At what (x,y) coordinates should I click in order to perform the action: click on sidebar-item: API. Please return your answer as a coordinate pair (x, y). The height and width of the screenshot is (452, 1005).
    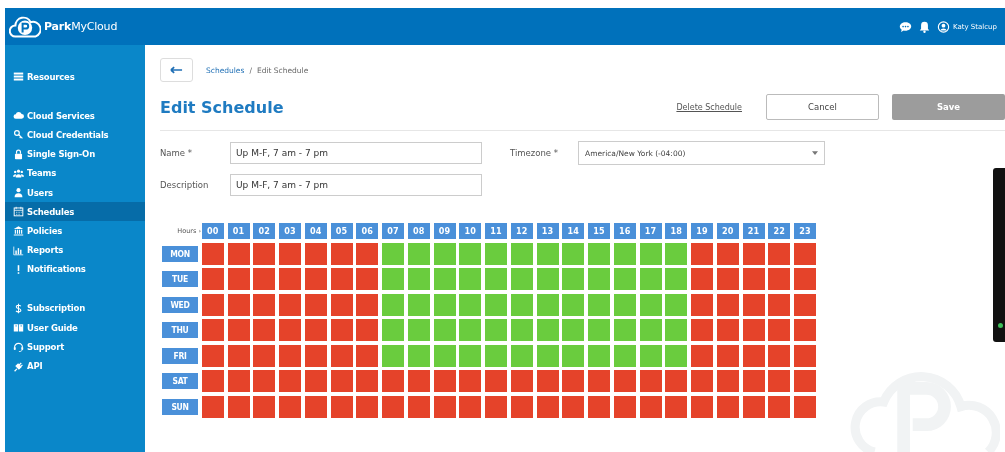
    Looking at the image, I should click on (75, 366).